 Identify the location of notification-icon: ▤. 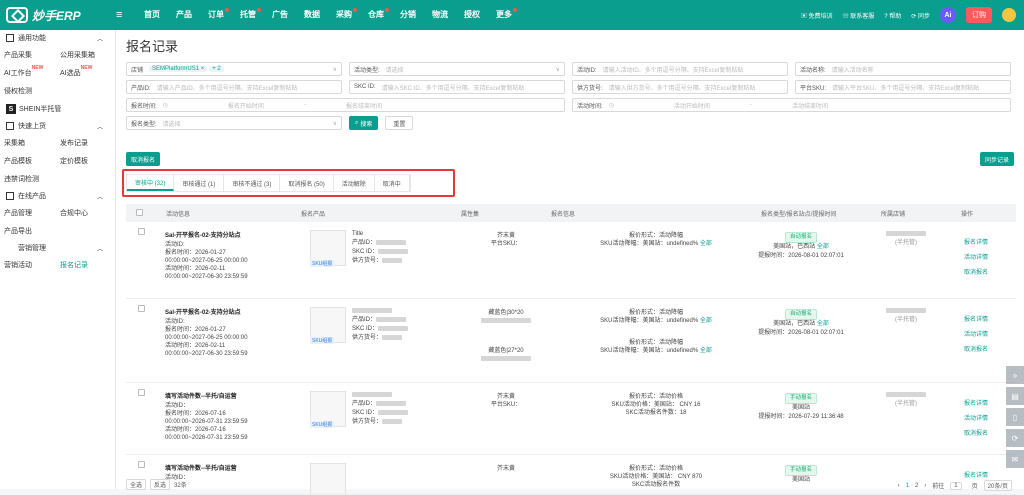
(1015, 396).